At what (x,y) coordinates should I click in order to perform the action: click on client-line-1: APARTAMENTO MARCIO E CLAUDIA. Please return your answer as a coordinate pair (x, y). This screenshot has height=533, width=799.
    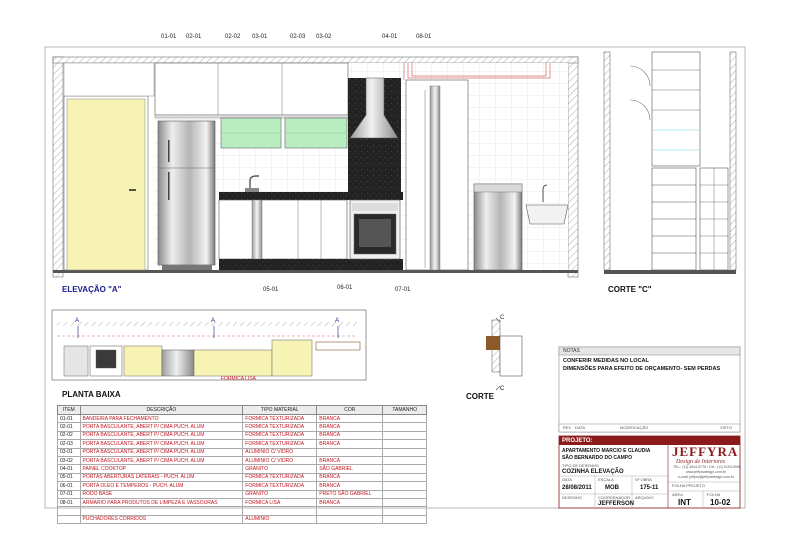
    Looking at the image, I should click on (606, 451).